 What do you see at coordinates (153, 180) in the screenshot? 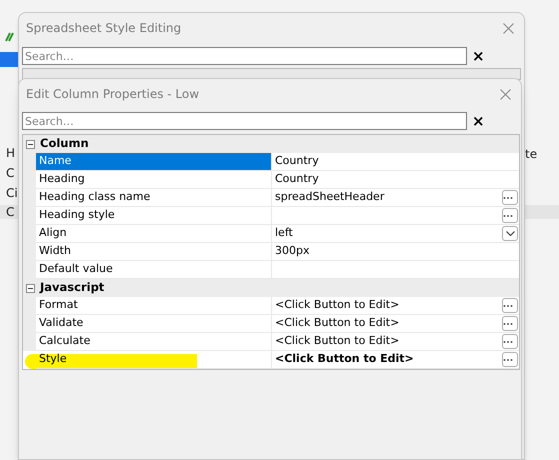
I see `property-label: Heading` at bounding box center [153, 180].